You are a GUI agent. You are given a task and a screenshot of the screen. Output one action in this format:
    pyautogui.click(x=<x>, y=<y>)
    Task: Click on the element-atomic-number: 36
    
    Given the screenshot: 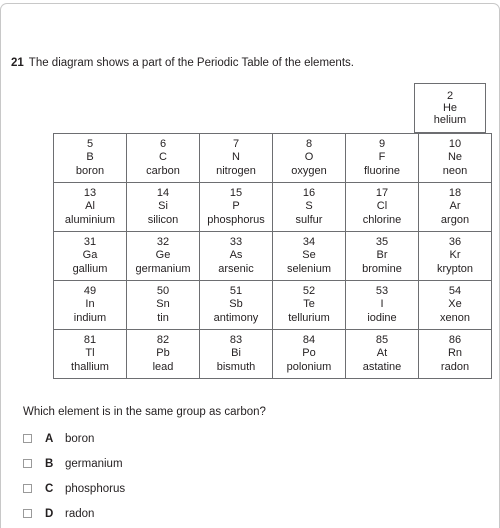 What is the action you would take?
    pyautogui.click(x=455, y=241)
    